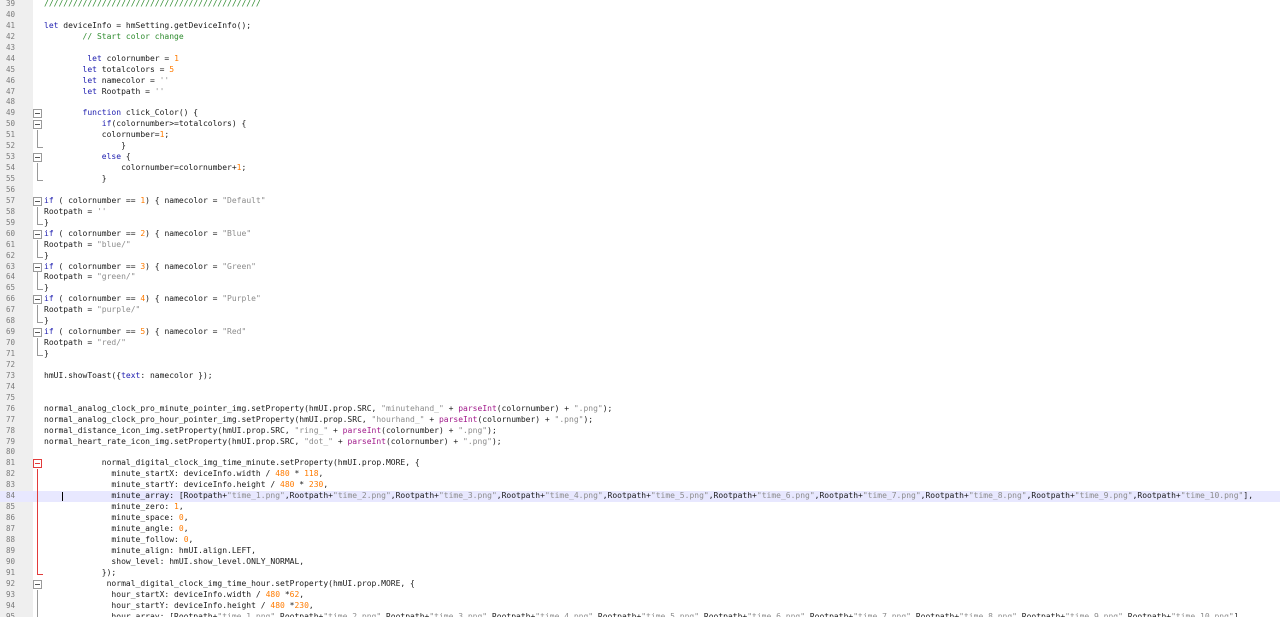 This screenshot has width=1280, height=617. What do you see at coordinates (85, 343) in the screenshot?
I see `code-text: Rootpath = "red/"` at bounding box center [85, 343].